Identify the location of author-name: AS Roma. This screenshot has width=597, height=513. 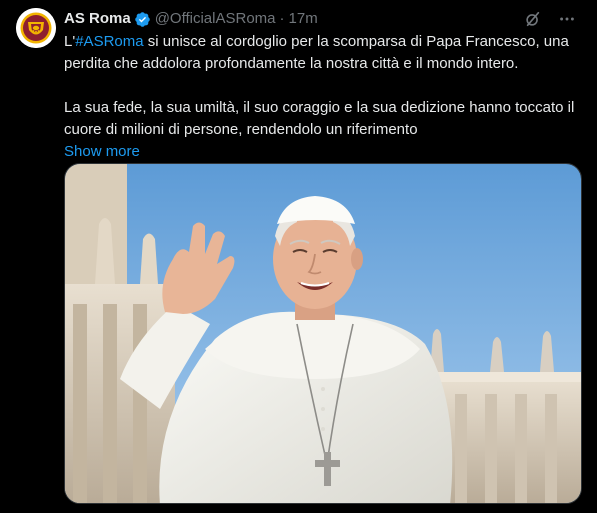
(97, 19).